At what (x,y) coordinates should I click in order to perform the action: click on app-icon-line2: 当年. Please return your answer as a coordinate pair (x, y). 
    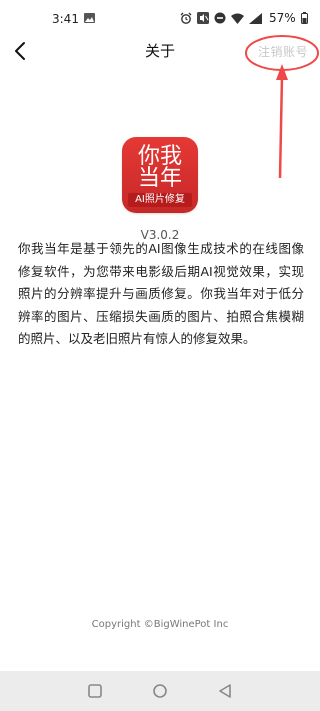
    Looking at the image, I should click on (159, 178).